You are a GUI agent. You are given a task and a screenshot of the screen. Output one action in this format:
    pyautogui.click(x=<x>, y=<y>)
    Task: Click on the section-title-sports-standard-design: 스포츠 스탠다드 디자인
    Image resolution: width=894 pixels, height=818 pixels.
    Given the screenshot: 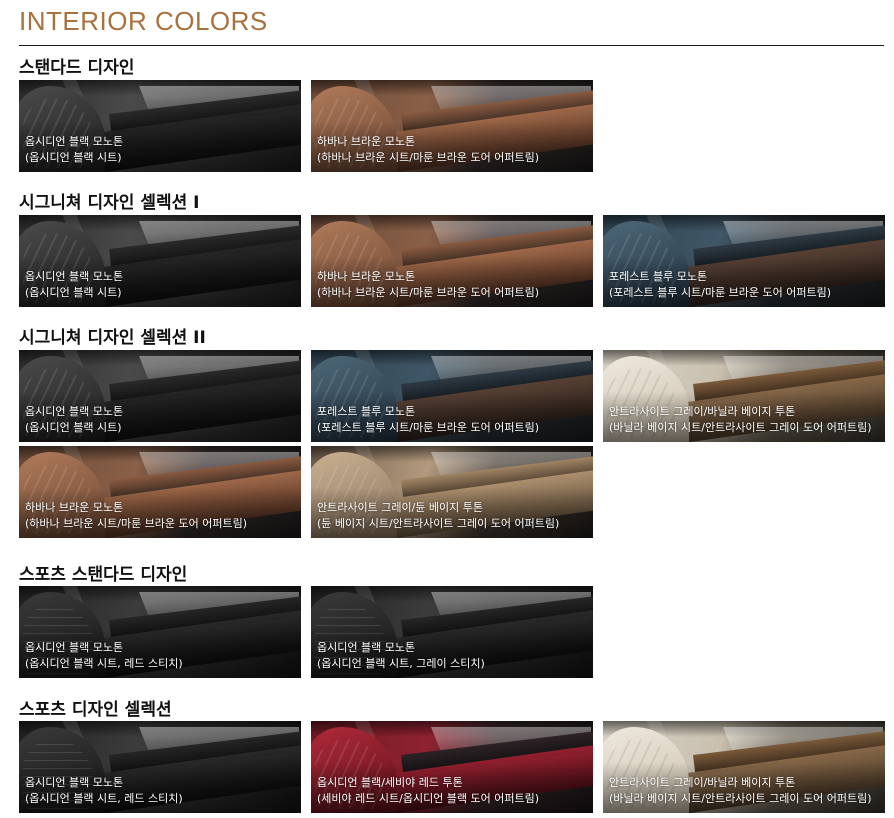 What is the action you would take?
    pyautogui.click(x=103, y=575)
    